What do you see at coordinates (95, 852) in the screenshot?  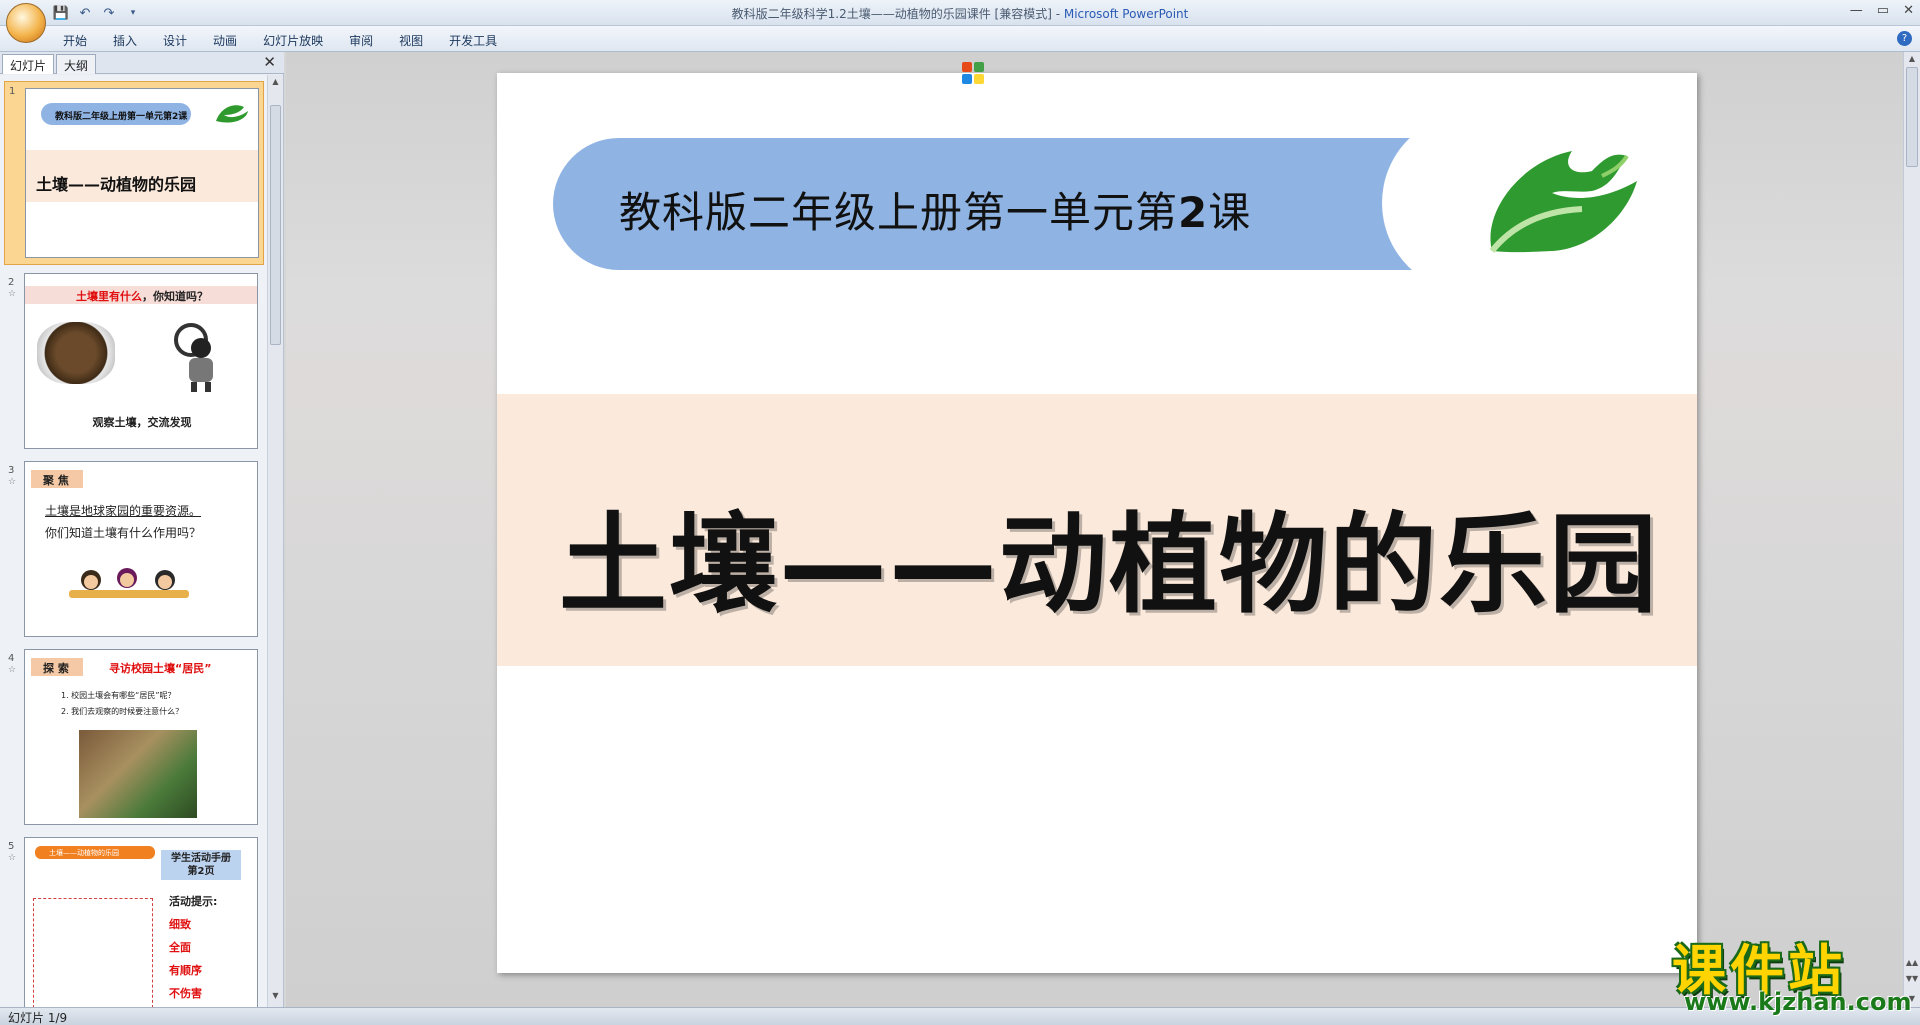 I see `thumb-banner: 土壤——动植物的乐园` at bounding box center [95, 852].